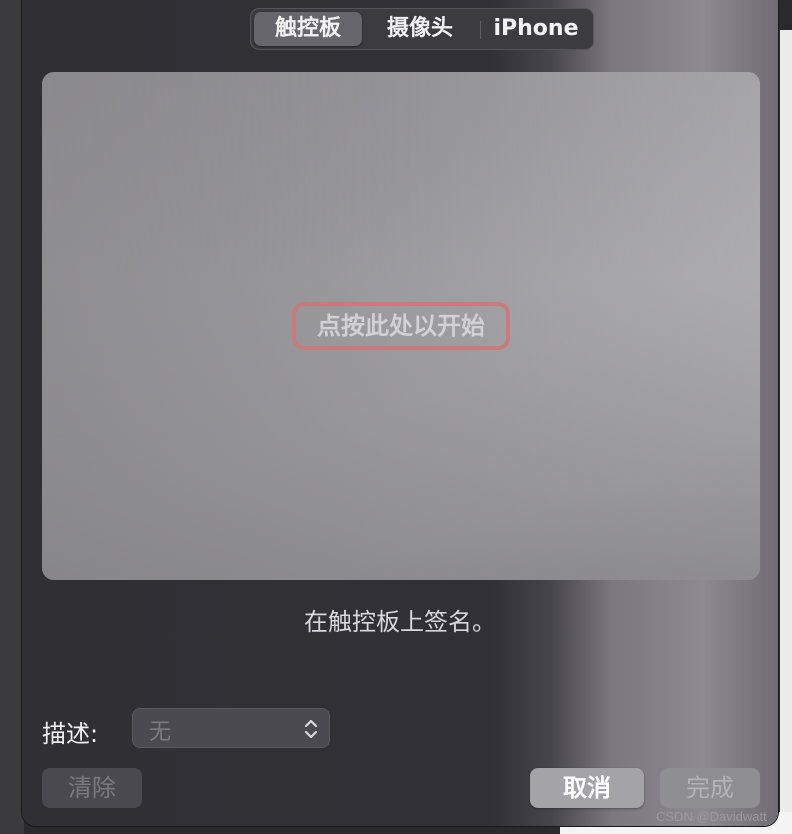 Image resolution: width=792 pixels, height=834 pixels. What do you see at coordinates (786, 432) in the screenshot?
I see `background-window-edge-right` at bounding box center [786, 432].